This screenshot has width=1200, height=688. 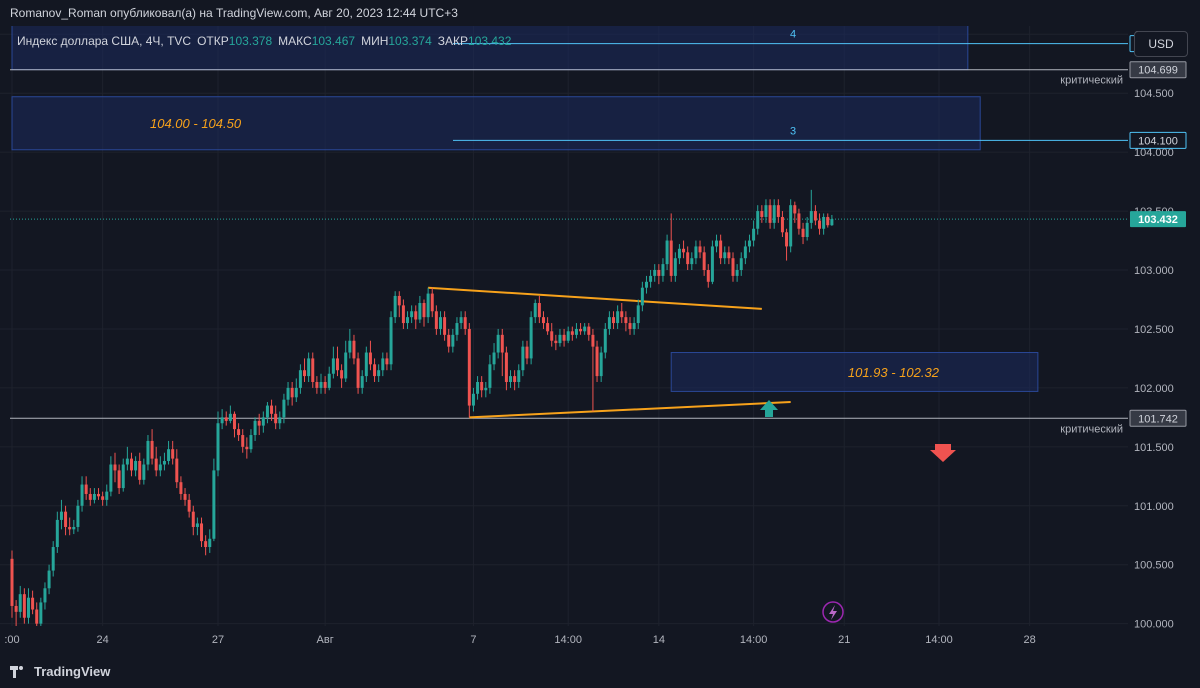 I want to click on lightning-bolt-icon, so click(x=833, y=612).